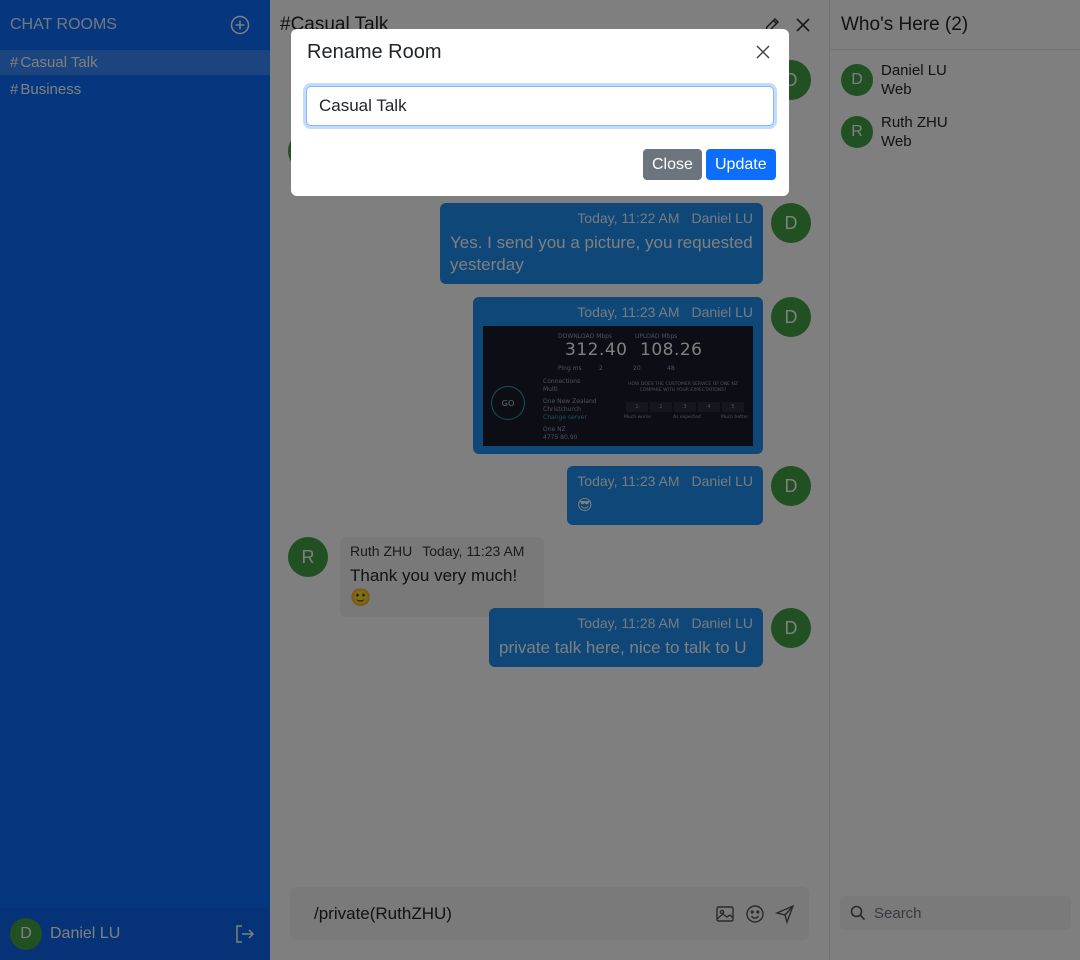 The height and width of the screenshot is (960, 1080). What do you see at coordinates (672, 164) in the screenshot?
I see `close-button: Close` at bounding box center [672, 164].